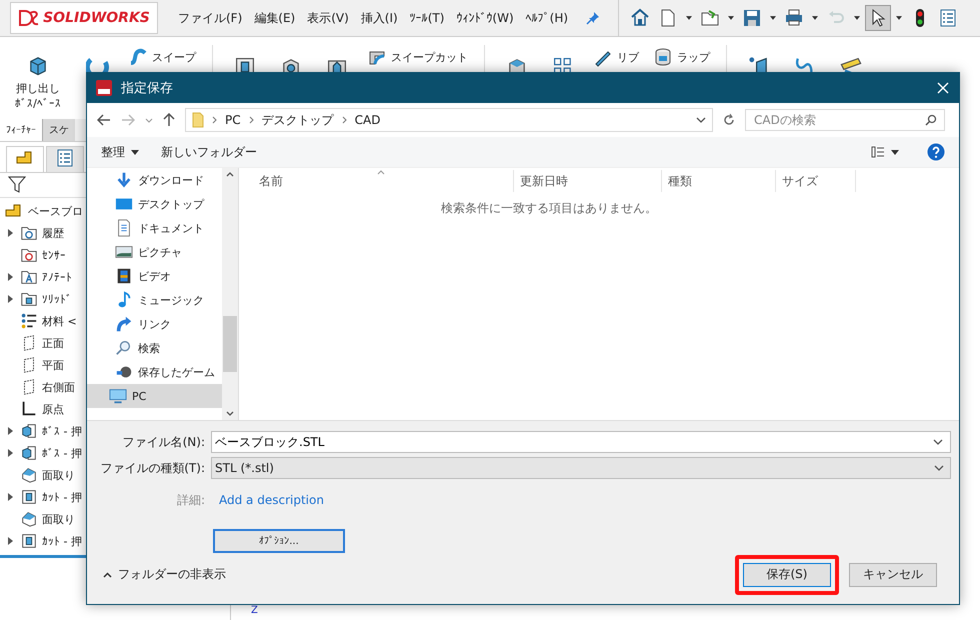 The height and width of the screenshot is (620, 980). I want to click on picture-icon, so click(124, 252).